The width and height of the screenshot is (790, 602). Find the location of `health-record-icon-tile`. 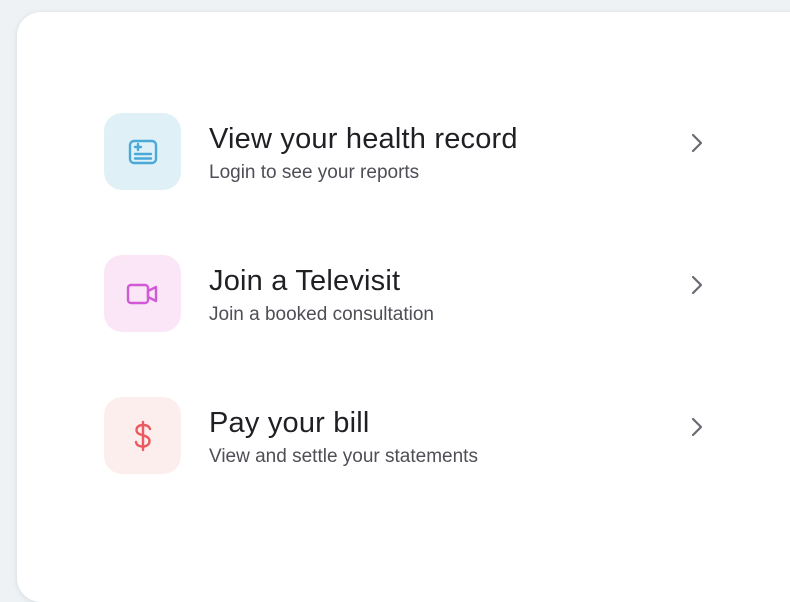

health-record-icon-tile is located at coordinates (142, 151).